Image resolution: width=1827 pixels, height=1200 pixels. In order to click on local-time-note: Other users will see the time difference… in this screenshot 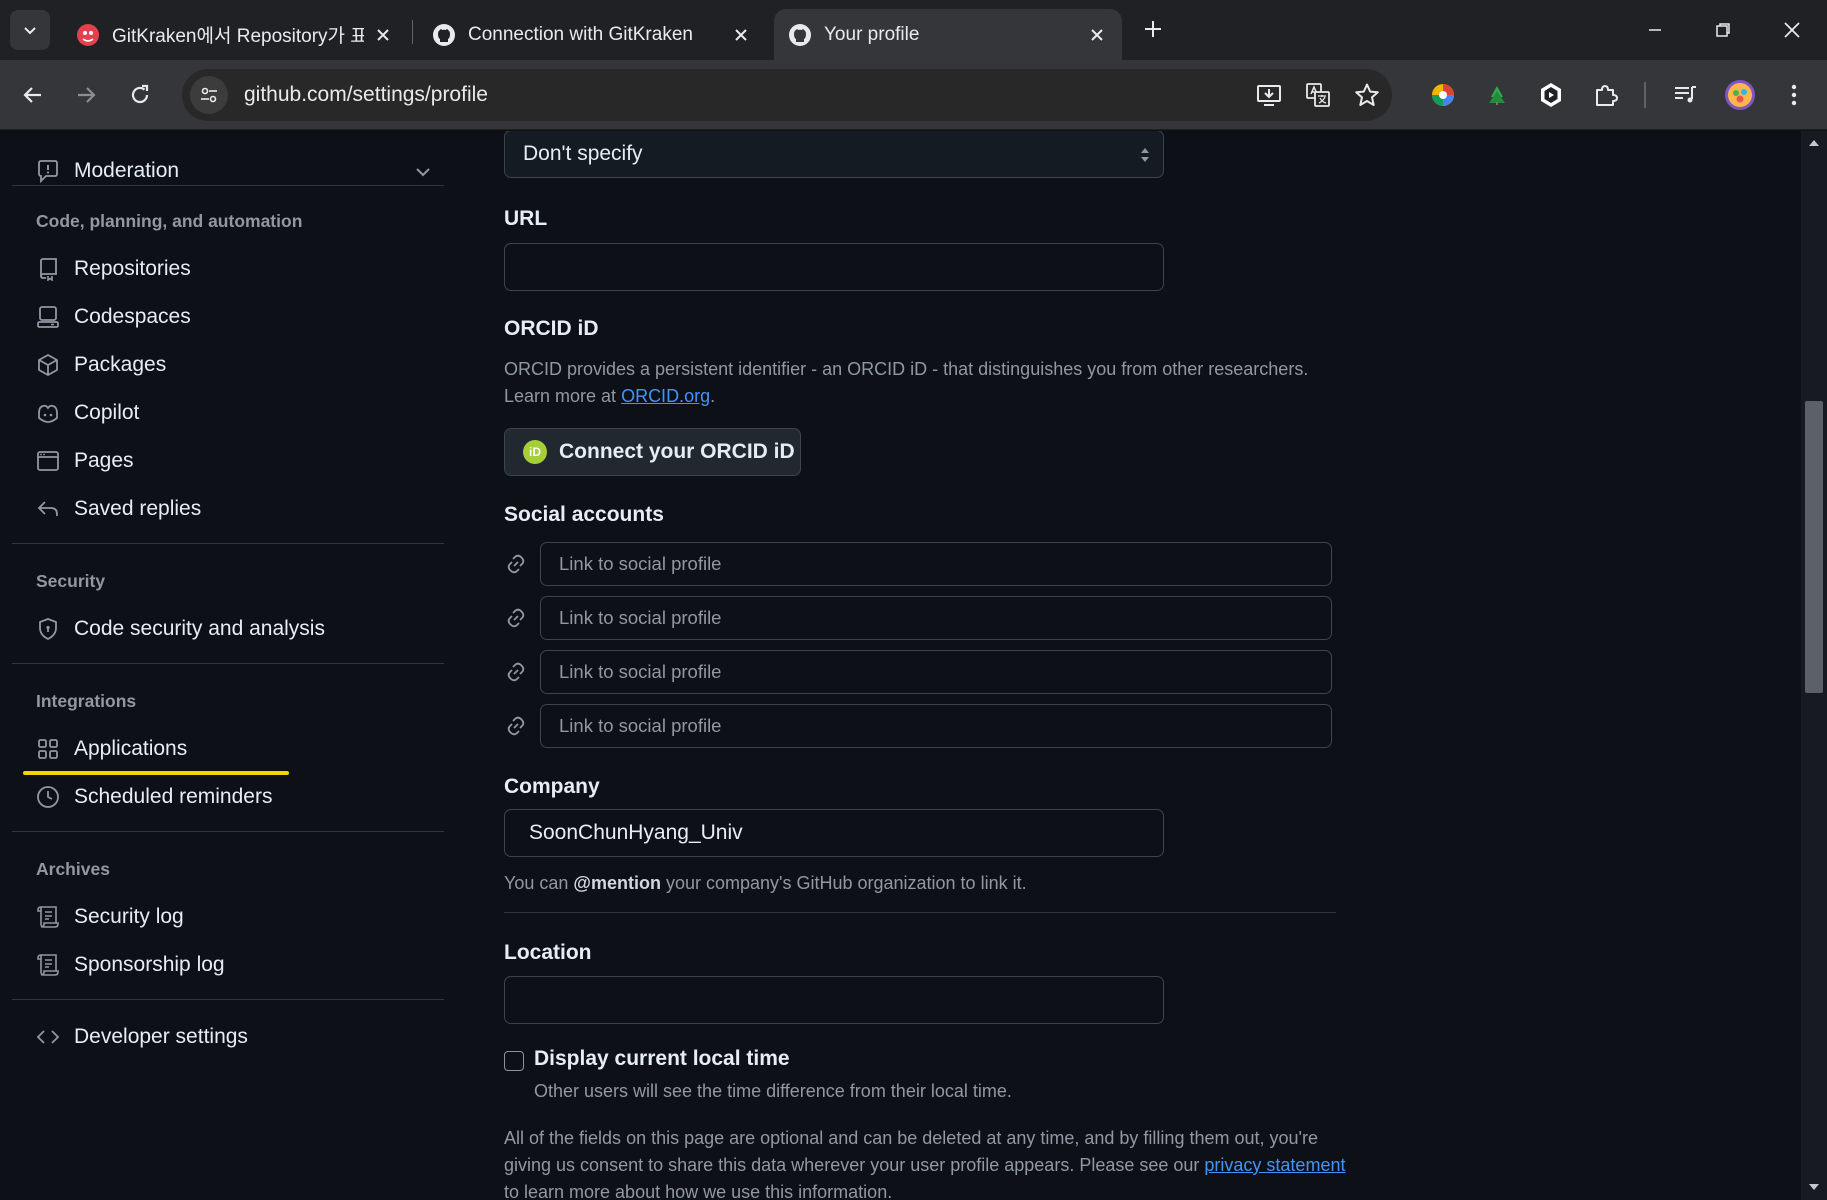, I will do `click(773, 1091)`.